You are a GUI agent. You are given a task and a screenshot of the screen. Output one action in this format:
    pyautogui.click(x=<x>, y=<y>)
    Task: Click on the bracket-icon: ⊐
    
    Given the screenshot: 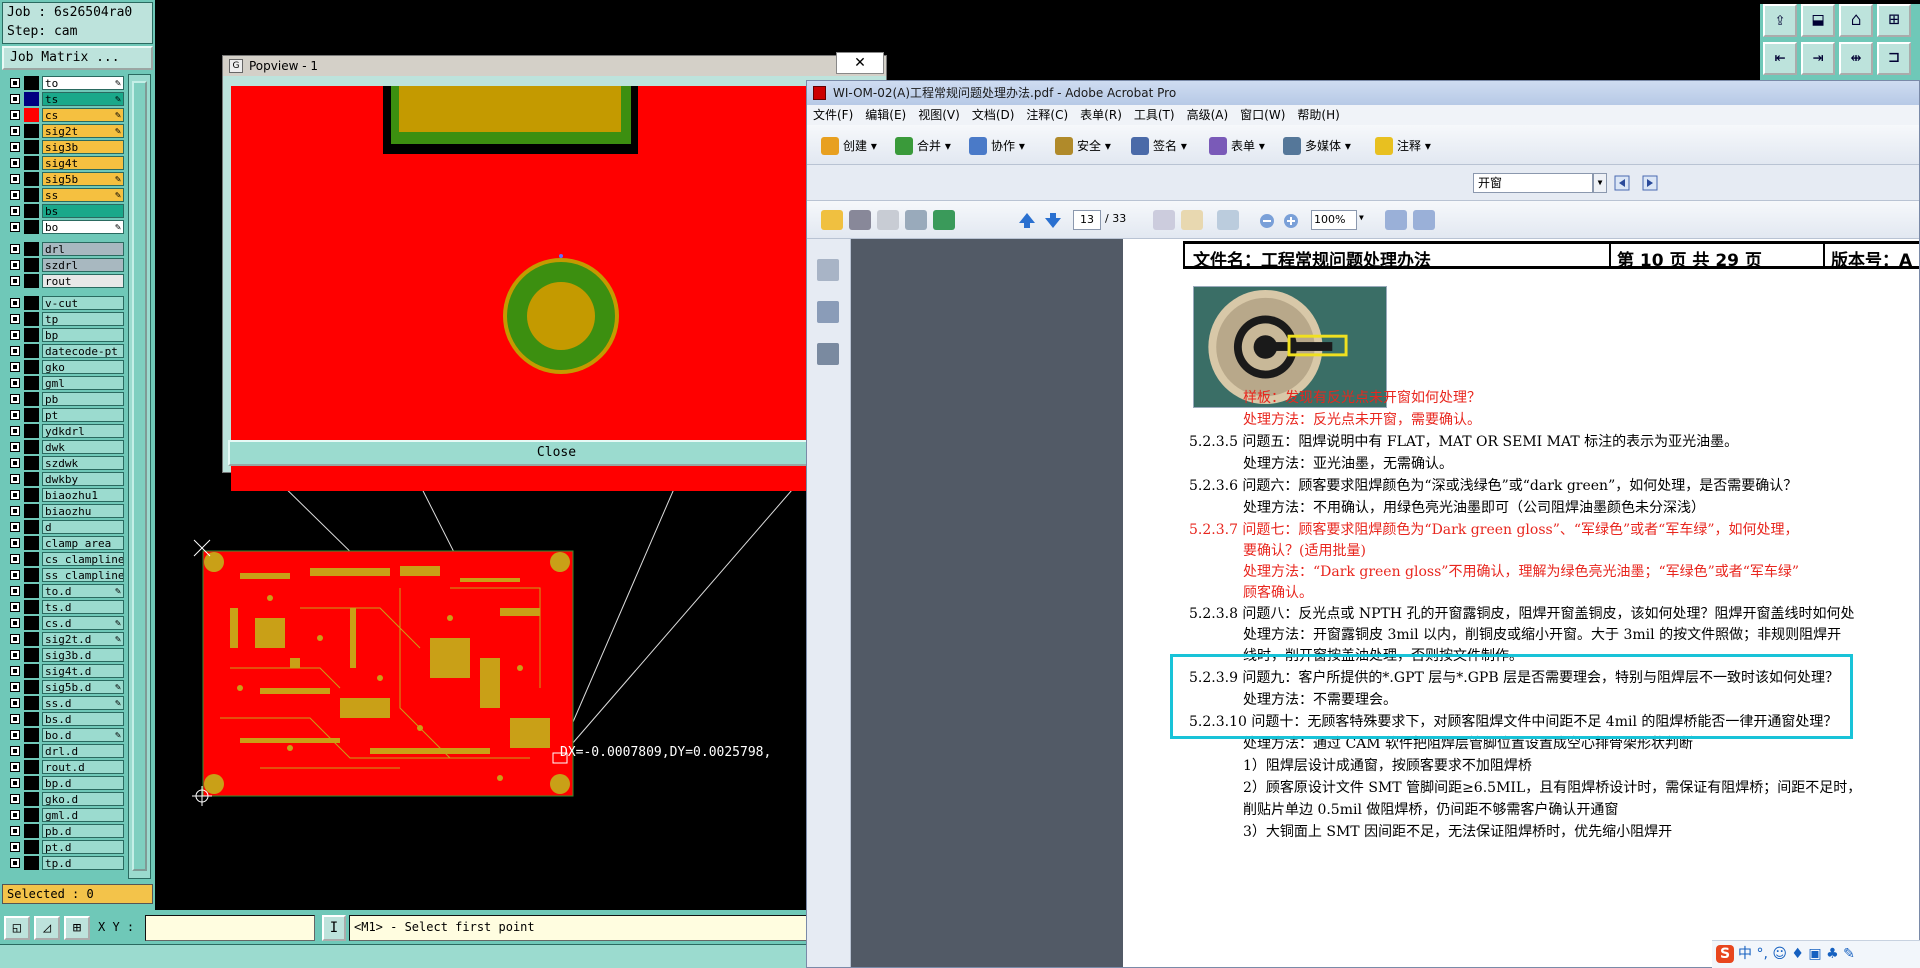 What is the action you would take?
    pyautogui.click(x=1894, y=58)
    